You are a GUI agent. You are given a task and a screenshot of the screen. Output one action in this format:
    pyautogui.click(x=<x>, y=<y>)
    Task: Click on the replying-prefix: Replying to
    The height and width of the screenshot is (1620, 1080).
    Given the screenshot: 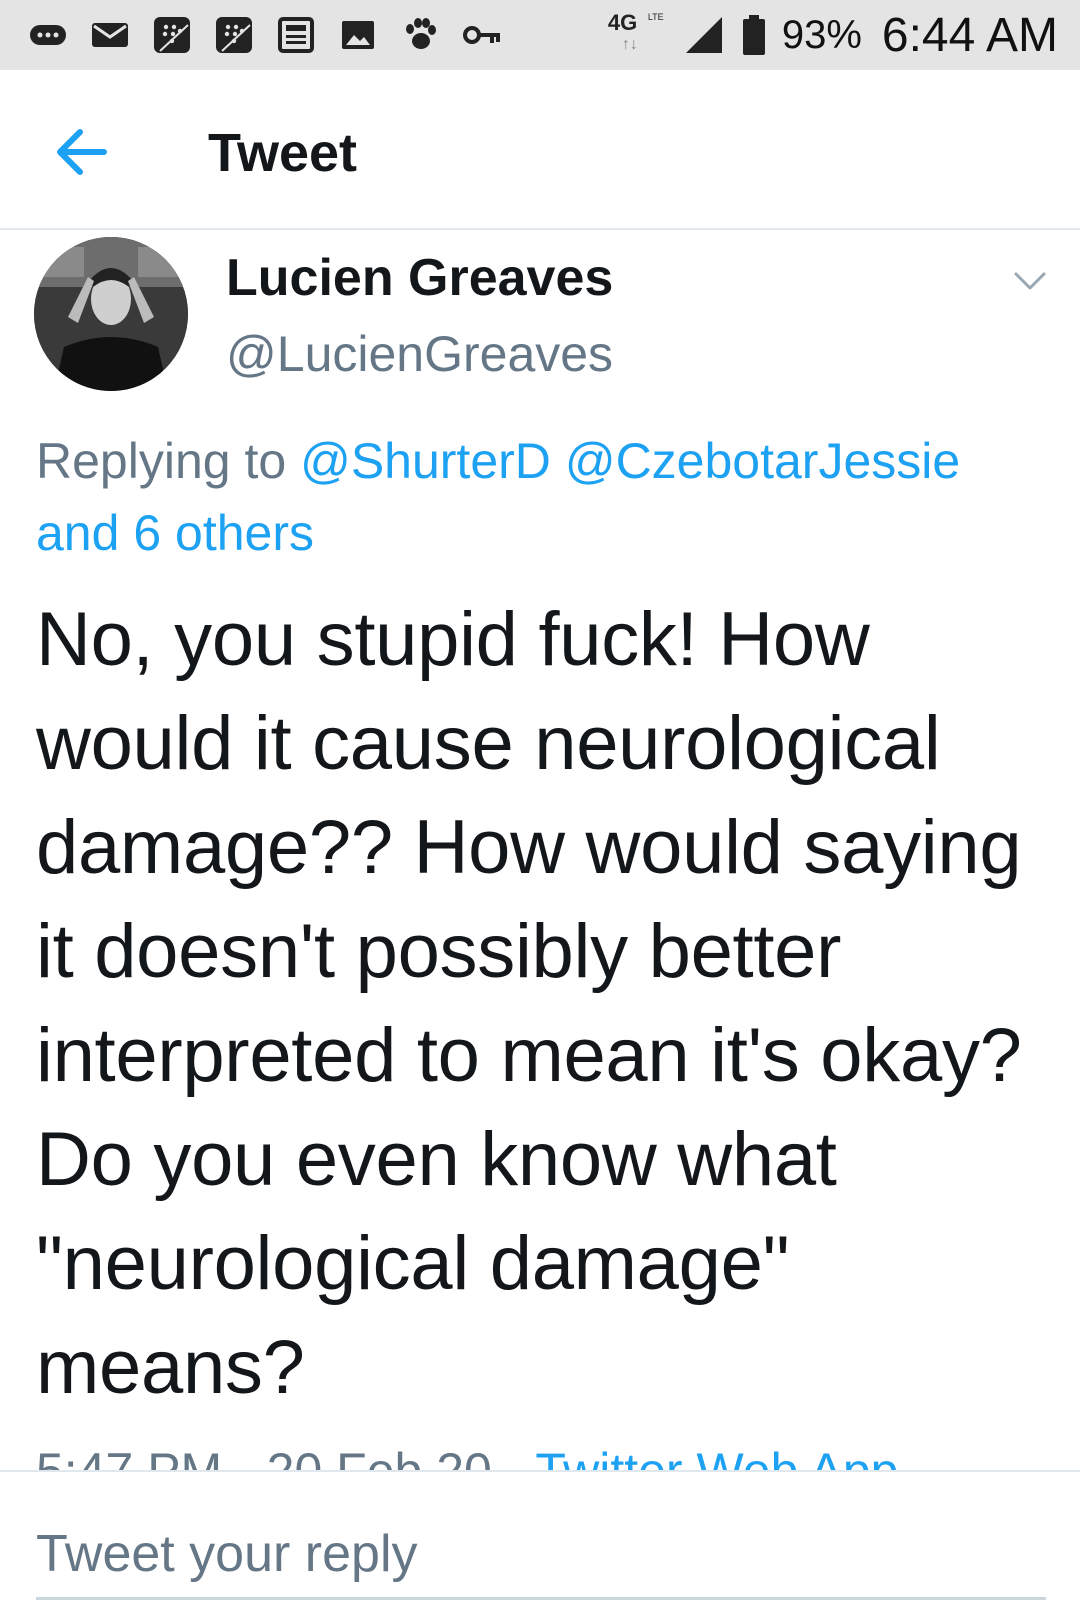 What is the action you would take?
    pyautogui.click(x=161, y=461)
    